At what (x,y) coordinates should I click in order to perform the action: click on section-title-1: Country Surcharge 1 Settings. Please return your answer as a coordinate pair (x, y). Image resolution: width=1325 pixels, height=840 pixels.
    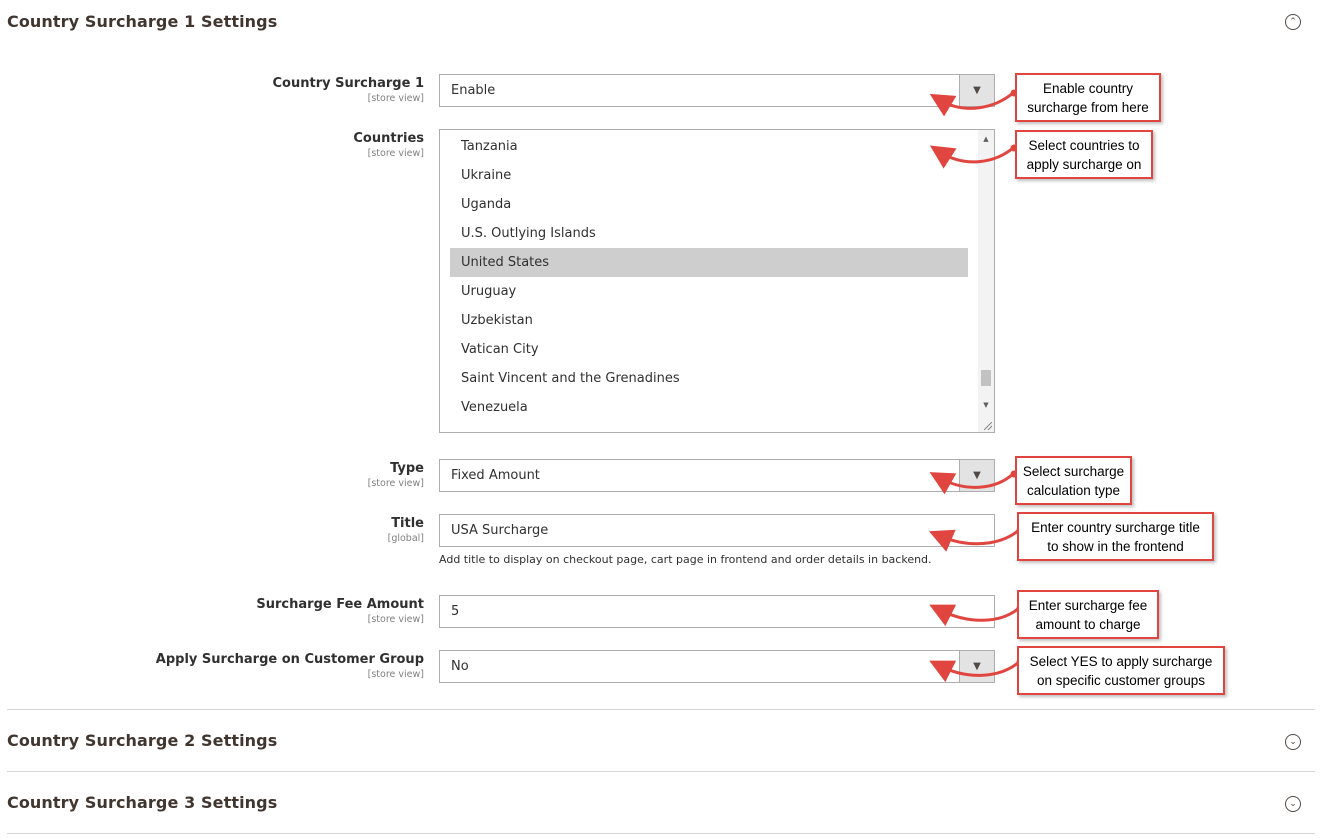
    Looking at the image, I should click on (142, 21).